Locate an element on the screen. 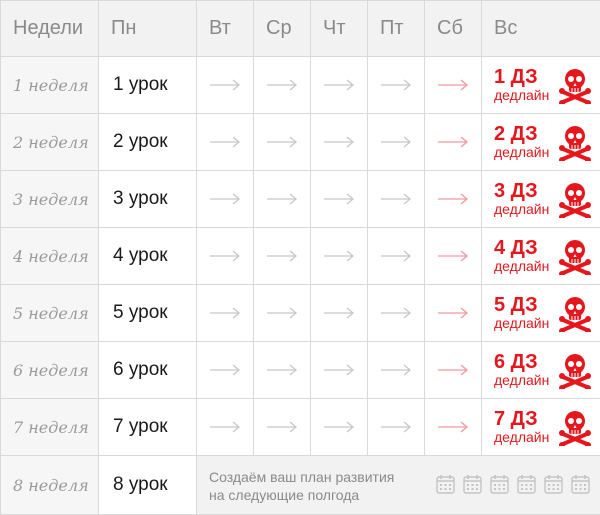 The image size is (600, 515). header-thu: Чт is located at coordinates (339, 29).